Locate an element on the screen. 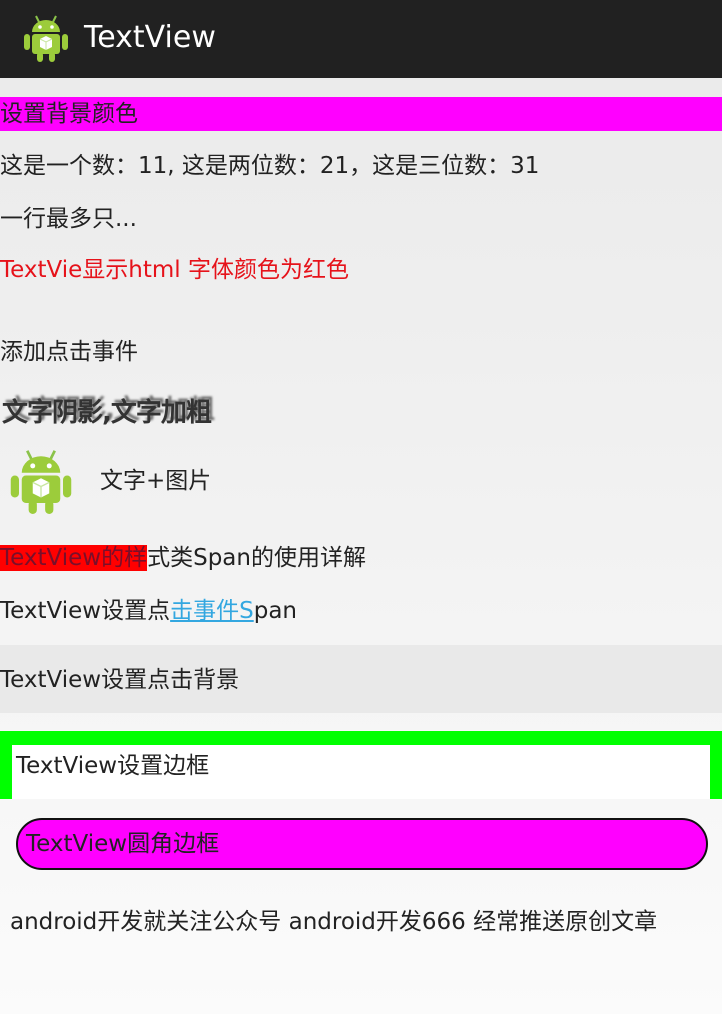 The image size is (726, 1014). span-highlight: TextView的样 is located at coordinates (74, 558).